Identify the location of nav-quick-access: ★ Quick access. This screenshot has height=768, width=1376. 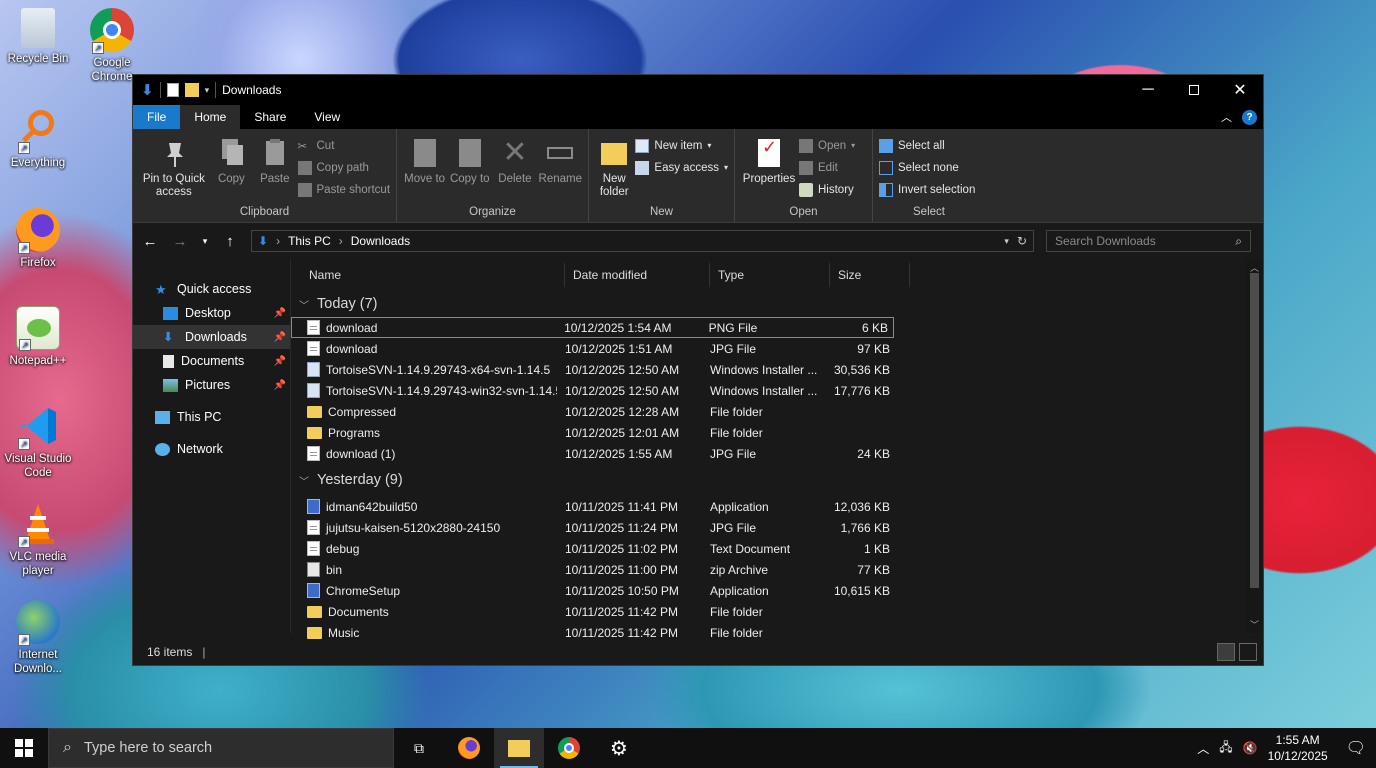
(211, 289).